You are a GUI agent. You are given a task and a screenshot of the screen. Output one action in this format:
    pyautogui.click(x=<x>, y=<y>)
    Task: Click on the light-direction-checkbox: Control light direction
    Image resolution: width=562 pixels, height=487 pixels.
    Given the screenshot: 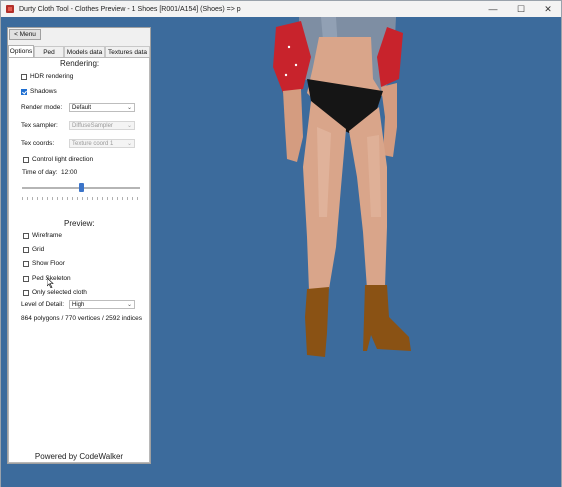 What is the action you would take?
    pyautogui.click(x=58, y=159)
    